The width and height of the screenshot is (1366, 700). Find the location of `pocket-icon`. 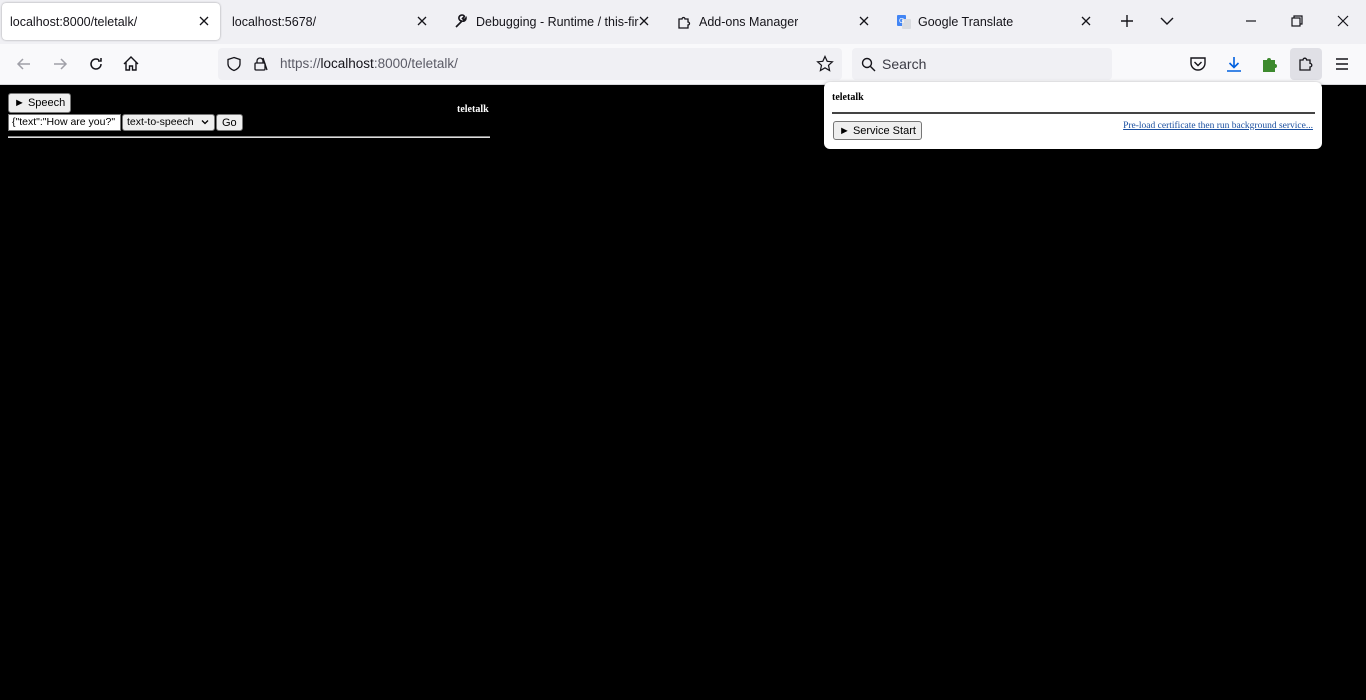

pocket-icon is located at coordinates (1198, 64).